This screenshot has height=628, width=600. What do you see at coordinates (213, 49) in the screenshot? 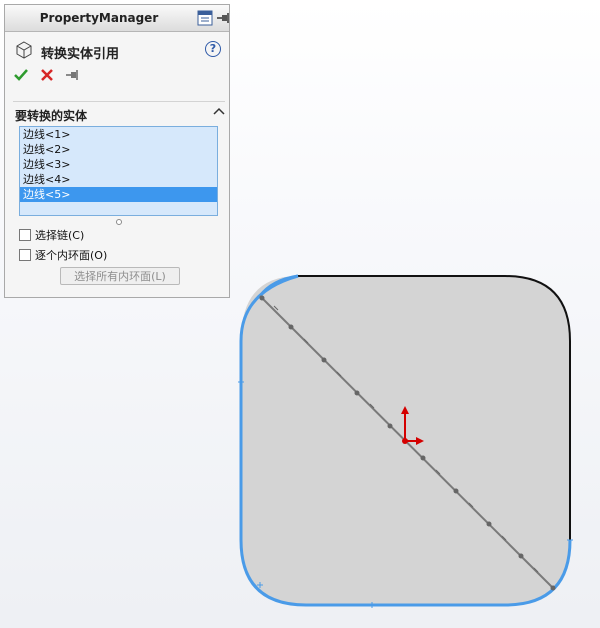
I see `help-icon: ?` at bounding box center [213, 49].